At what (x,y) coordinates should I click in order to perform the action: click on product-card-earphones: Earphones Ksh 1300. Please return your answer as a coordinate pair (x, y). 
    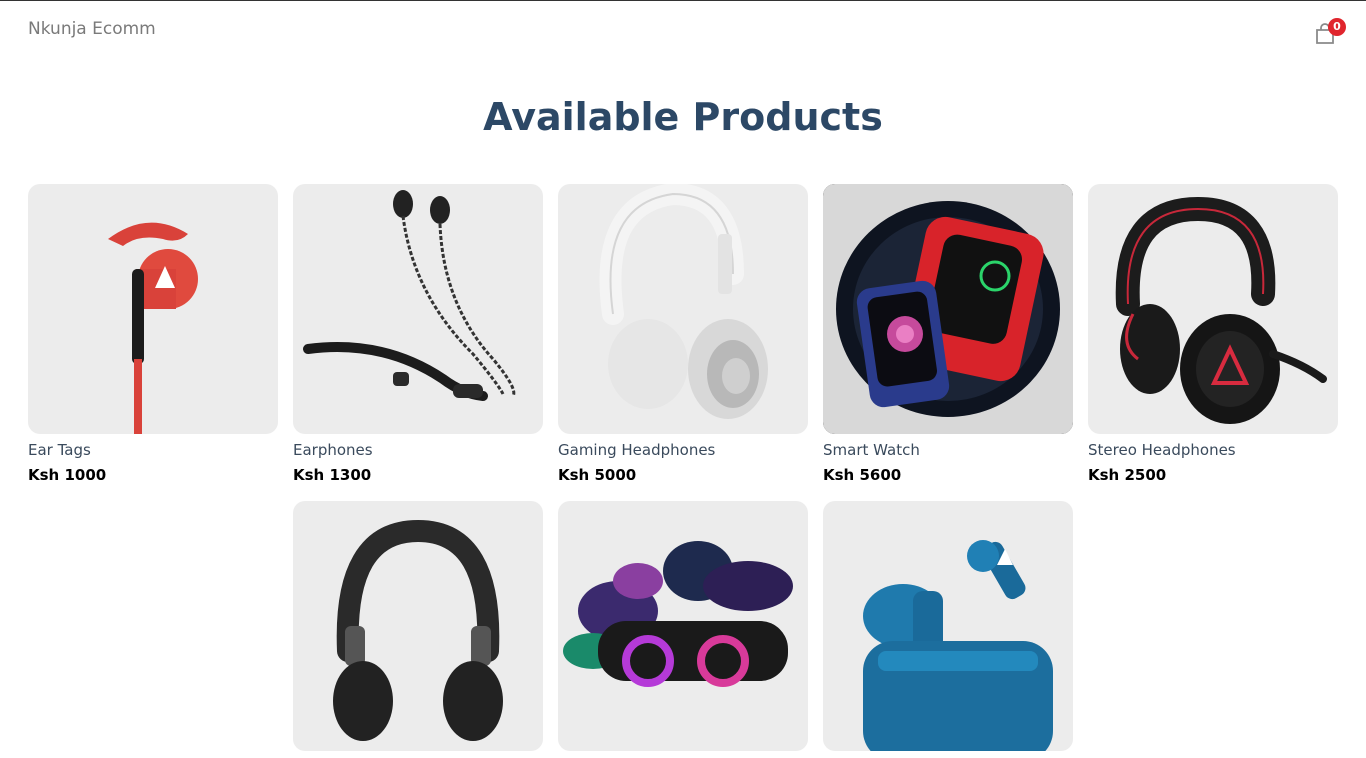
    Looking at the image, I should click on (418, 334).